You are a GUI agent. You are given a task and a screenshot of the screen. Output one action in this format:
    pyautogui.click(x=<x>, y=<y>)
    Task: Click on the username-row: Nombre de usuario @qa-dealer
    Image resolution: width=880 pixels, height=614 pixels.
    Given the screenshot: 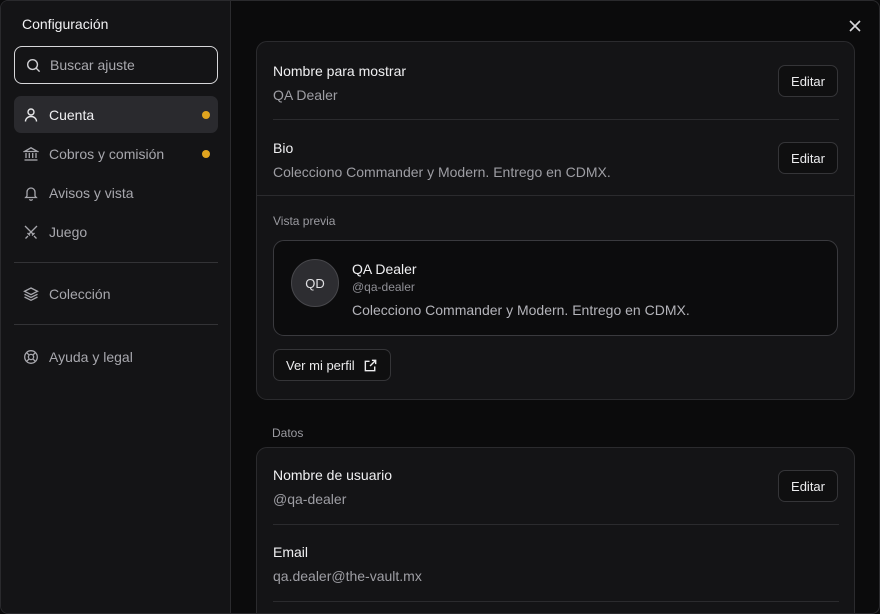 What is the action you would take?
    pyautogui.click(x=556, y=487)
    